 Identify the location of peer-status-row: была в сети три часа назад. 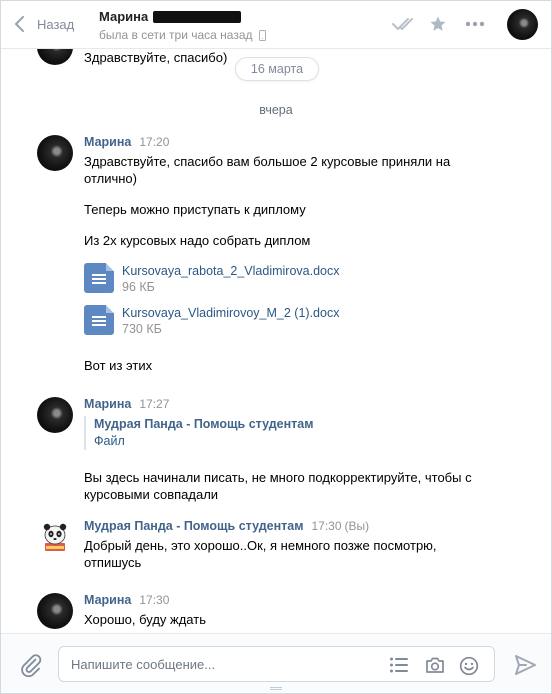
(182, 35).